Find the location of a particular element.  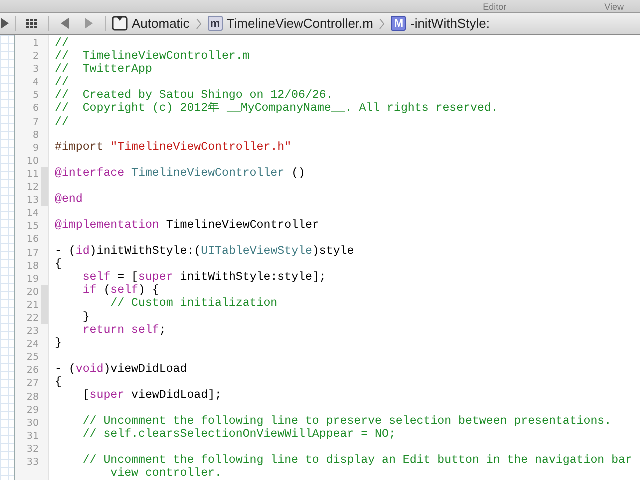

line-number: 17 is located at coordinates (33, 253).